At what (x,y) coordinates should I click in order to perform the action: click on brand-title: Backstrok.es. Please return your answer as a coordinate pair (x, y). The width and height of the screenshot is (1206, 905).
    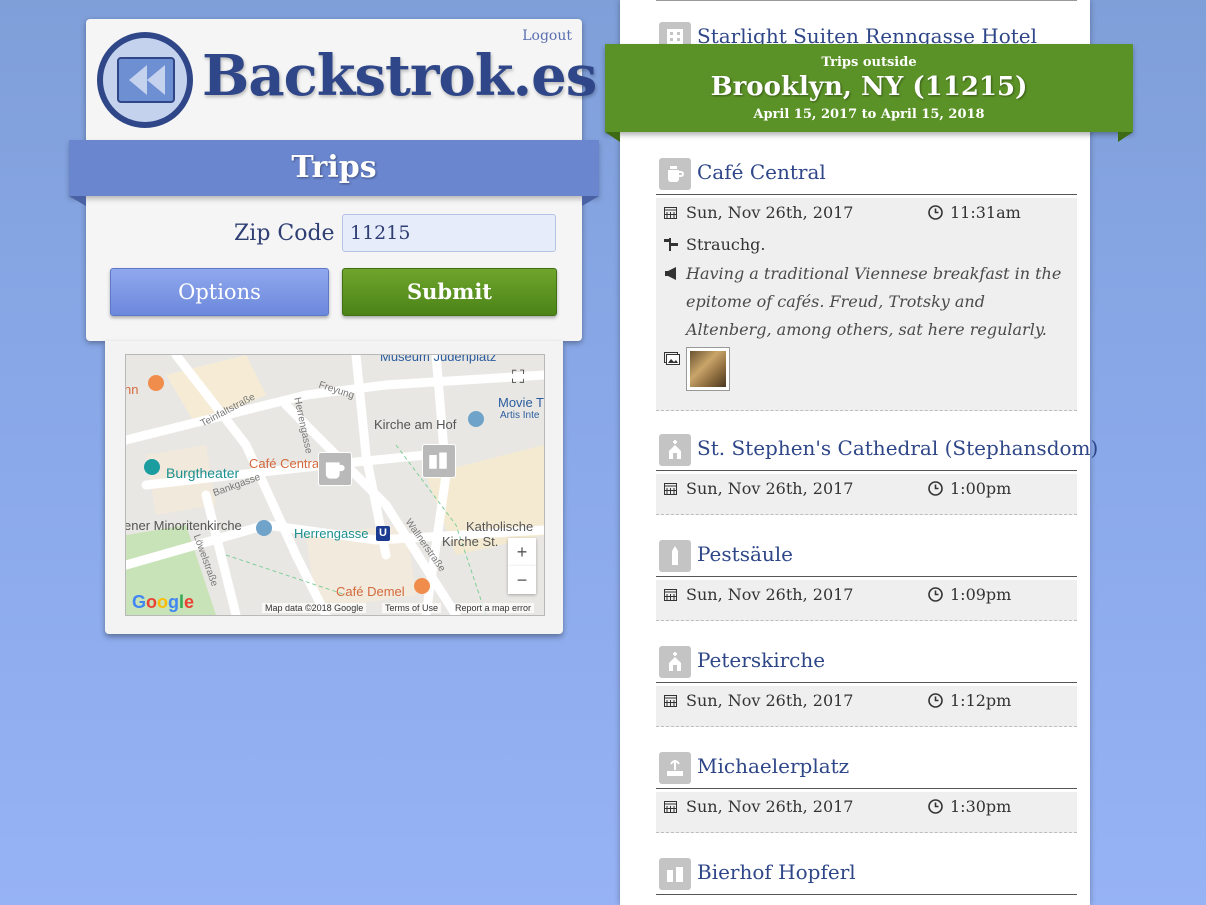
    Looking at the image, I should click on (399, 76).